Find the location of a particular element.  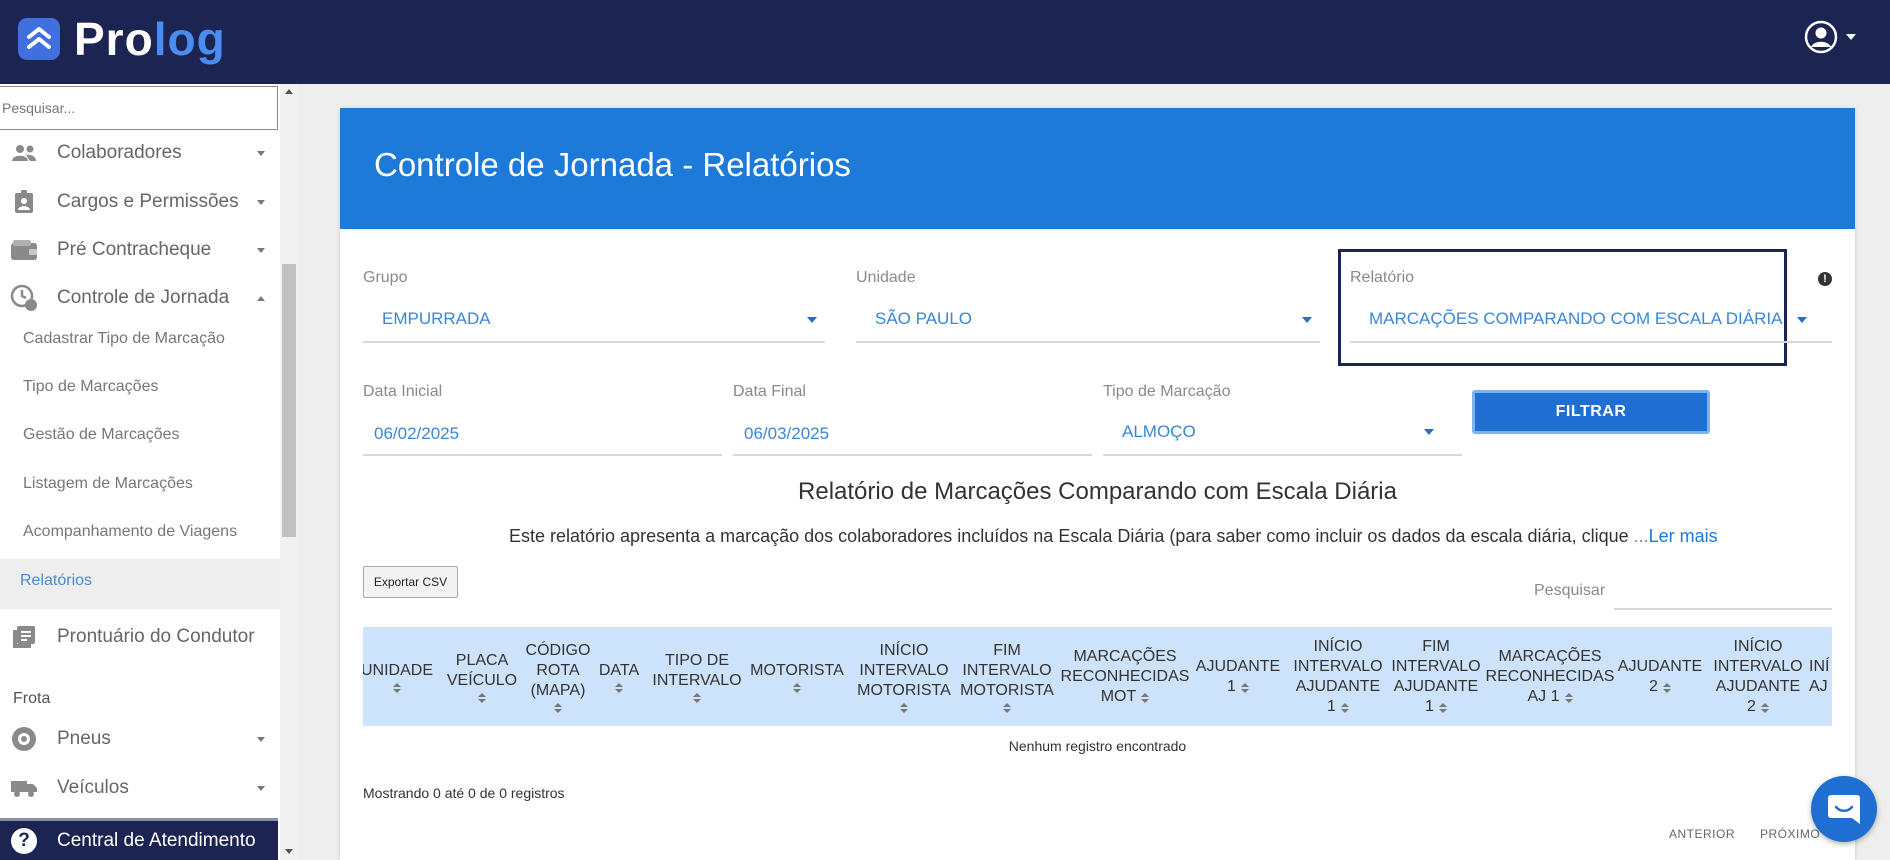

column-header-codigo-rota: CÓDIGO ROTA (MAPA) is located at coordinates (558, 676).